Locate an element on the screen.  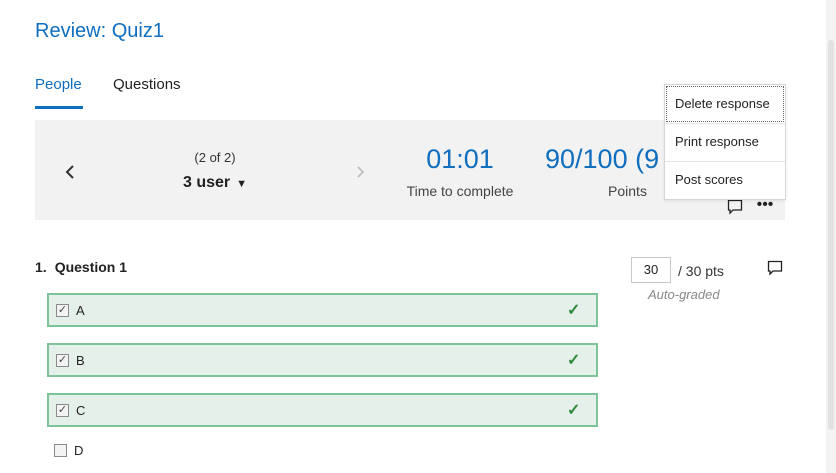
score-input: 30 is located at coordinates (651, 270).